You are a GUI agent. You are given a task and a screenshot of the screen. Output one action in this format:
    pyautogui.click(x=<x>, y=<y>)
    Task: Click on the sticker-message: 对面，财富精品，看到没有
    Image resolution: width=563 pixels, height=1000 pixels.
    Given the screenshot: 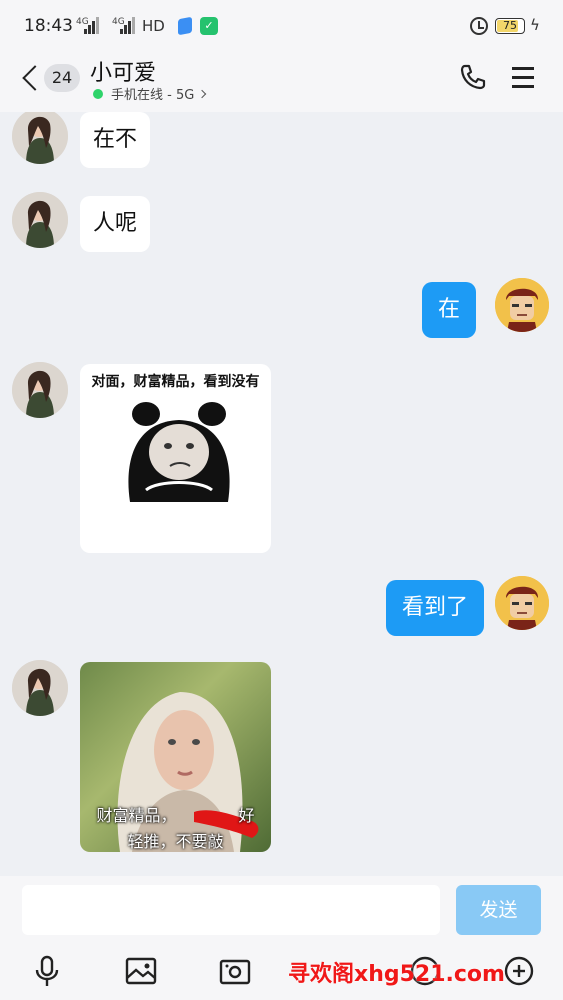 What is the action you would take?
    pyautogui.click(x=175, y=458)
    